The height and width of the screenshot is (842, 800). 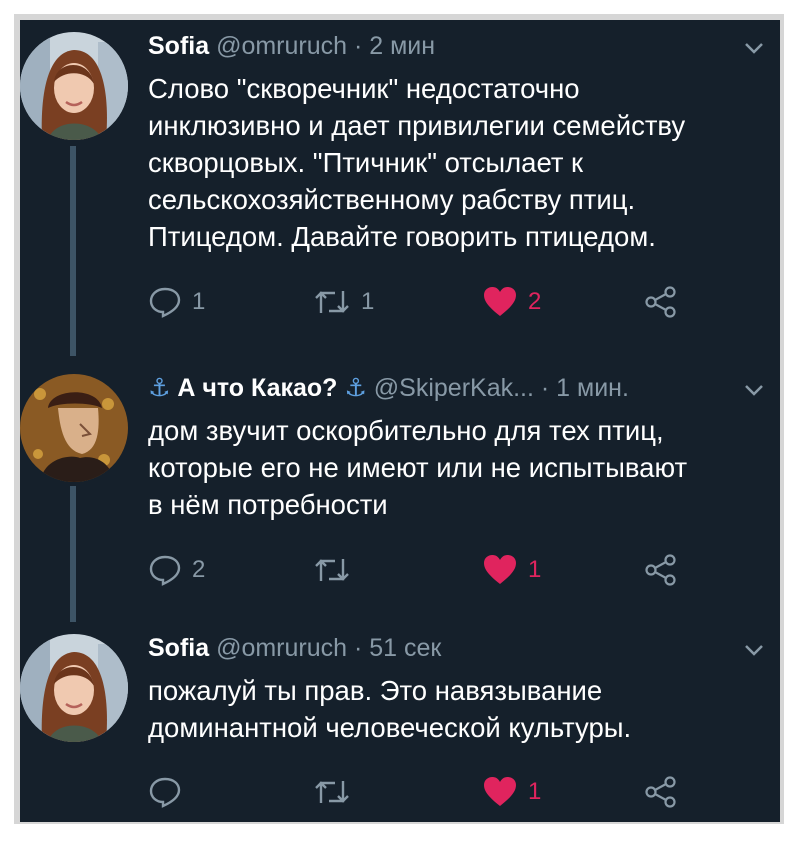 I want to click on tweet-header: Sofia @omruruch · 51 сек, so click(x=449, y=648).